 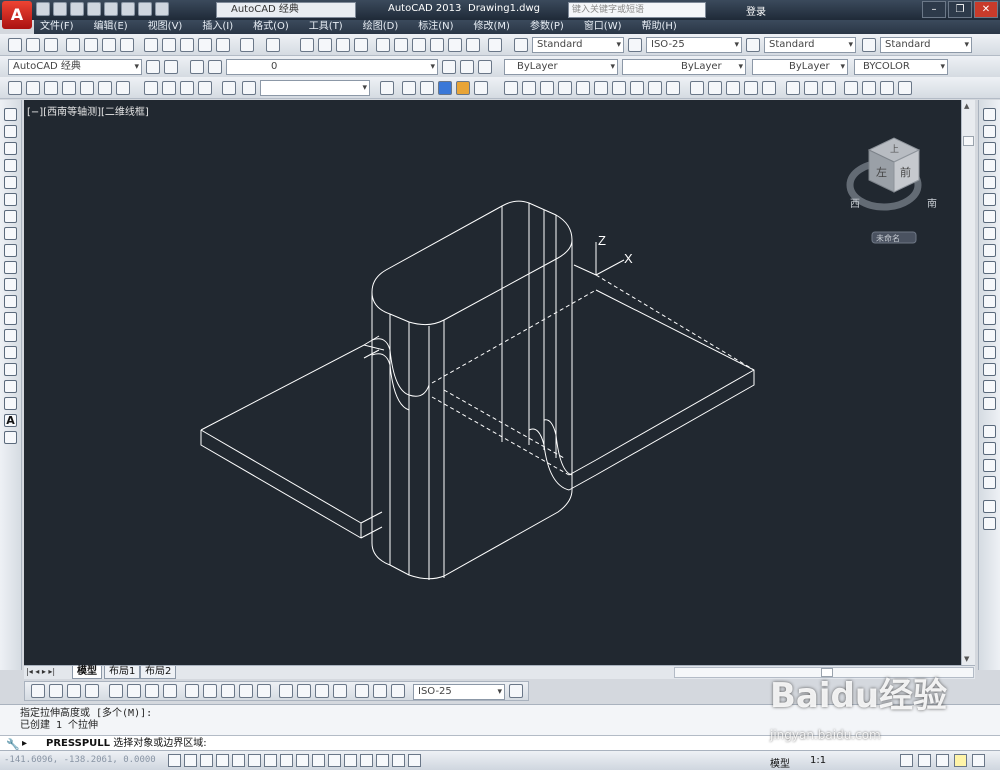 I want to click on menu-tools: 工具(T), so click(x=326, y=27).